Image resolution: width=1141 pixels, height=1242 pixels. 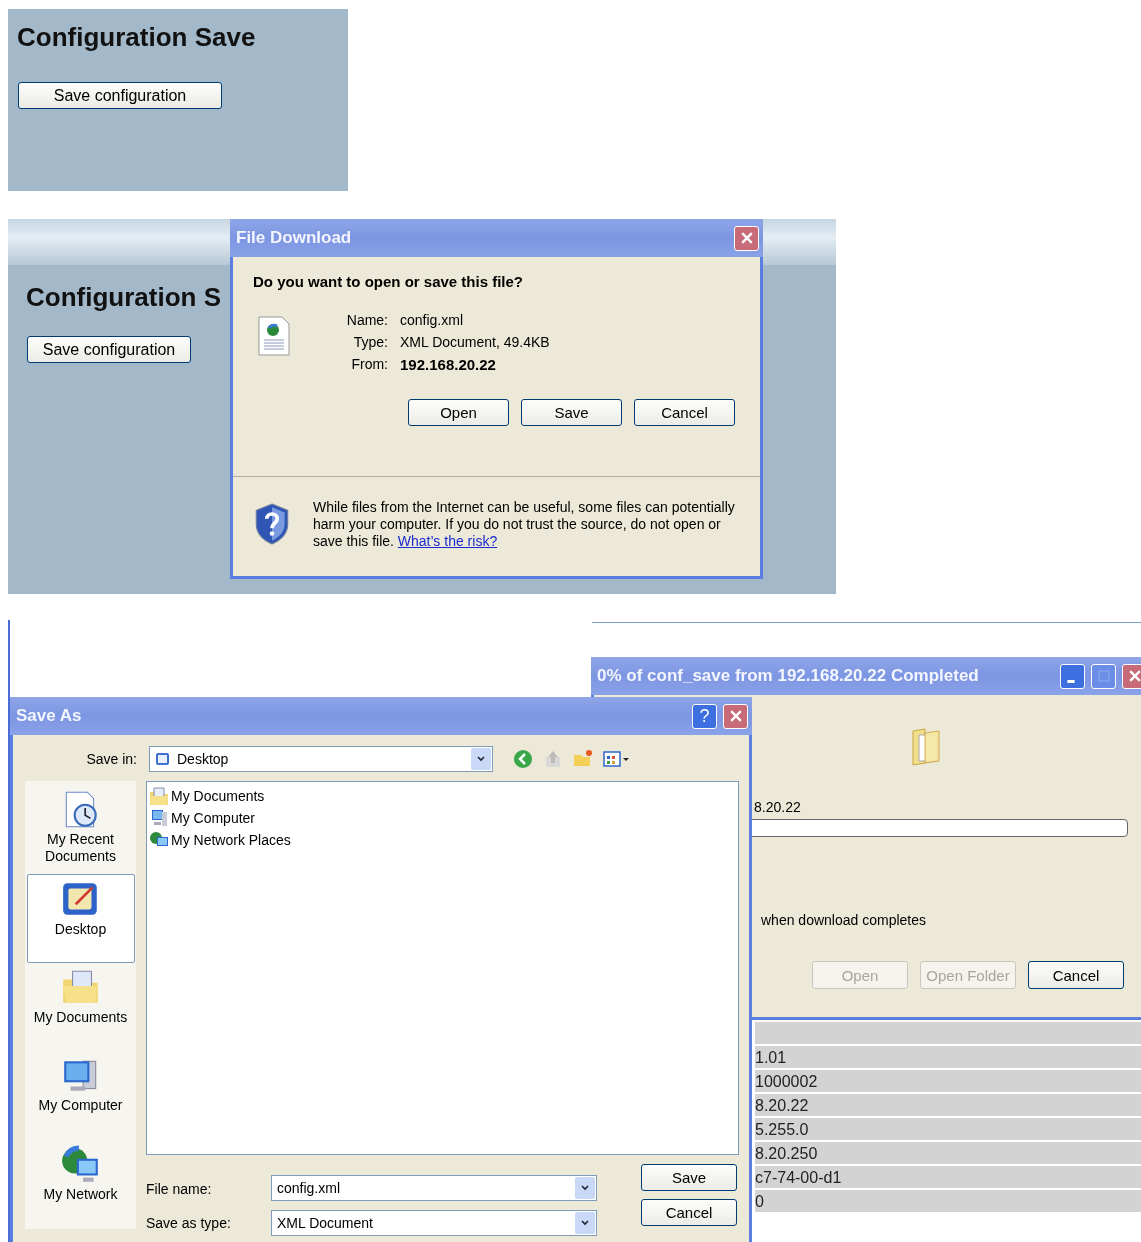 What do you see at coordinates (294, 238) in the screenshot?
I see `window-title: File Download` at bounding box center [294, 238].